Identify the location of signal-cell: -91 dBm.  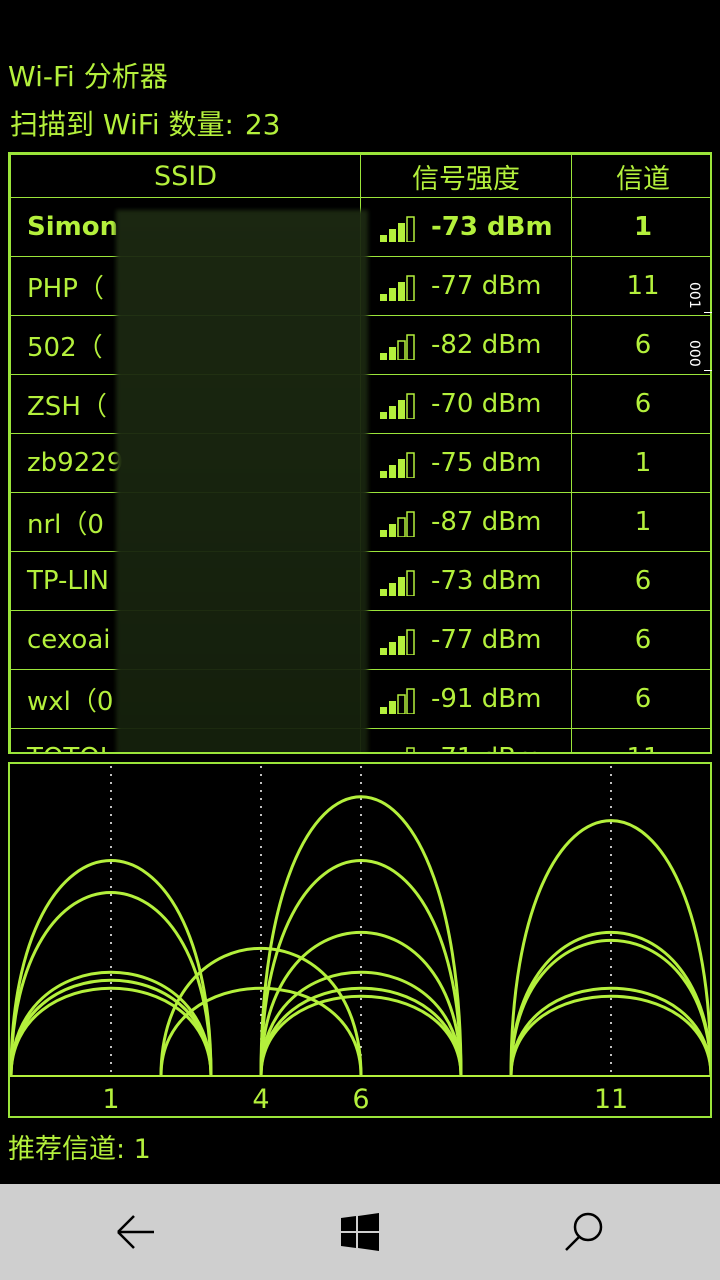
(466, 699).